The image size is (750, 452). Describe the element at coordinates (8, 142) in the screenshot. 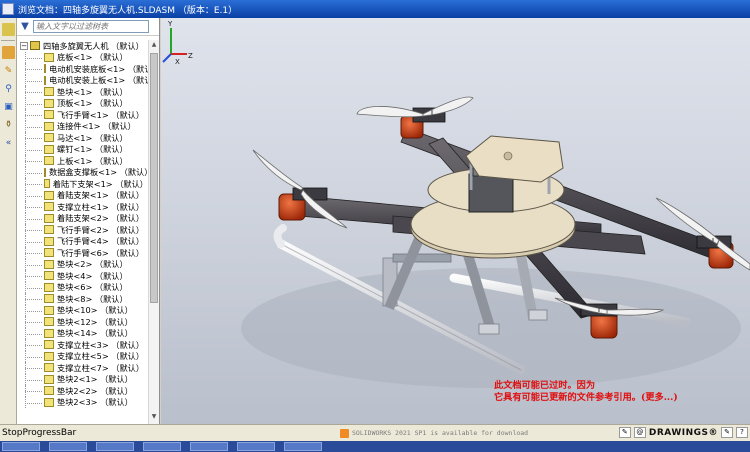

I see `collapse-icon: «` at that location.